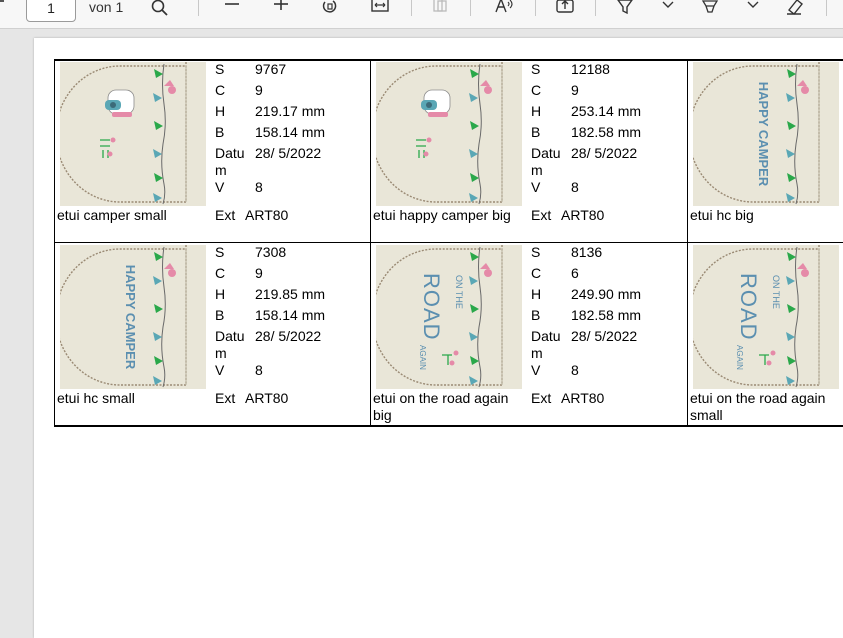 This screenshot has width=843, height=638. I want to click on stitches-value: 7308, so click(271, 252).